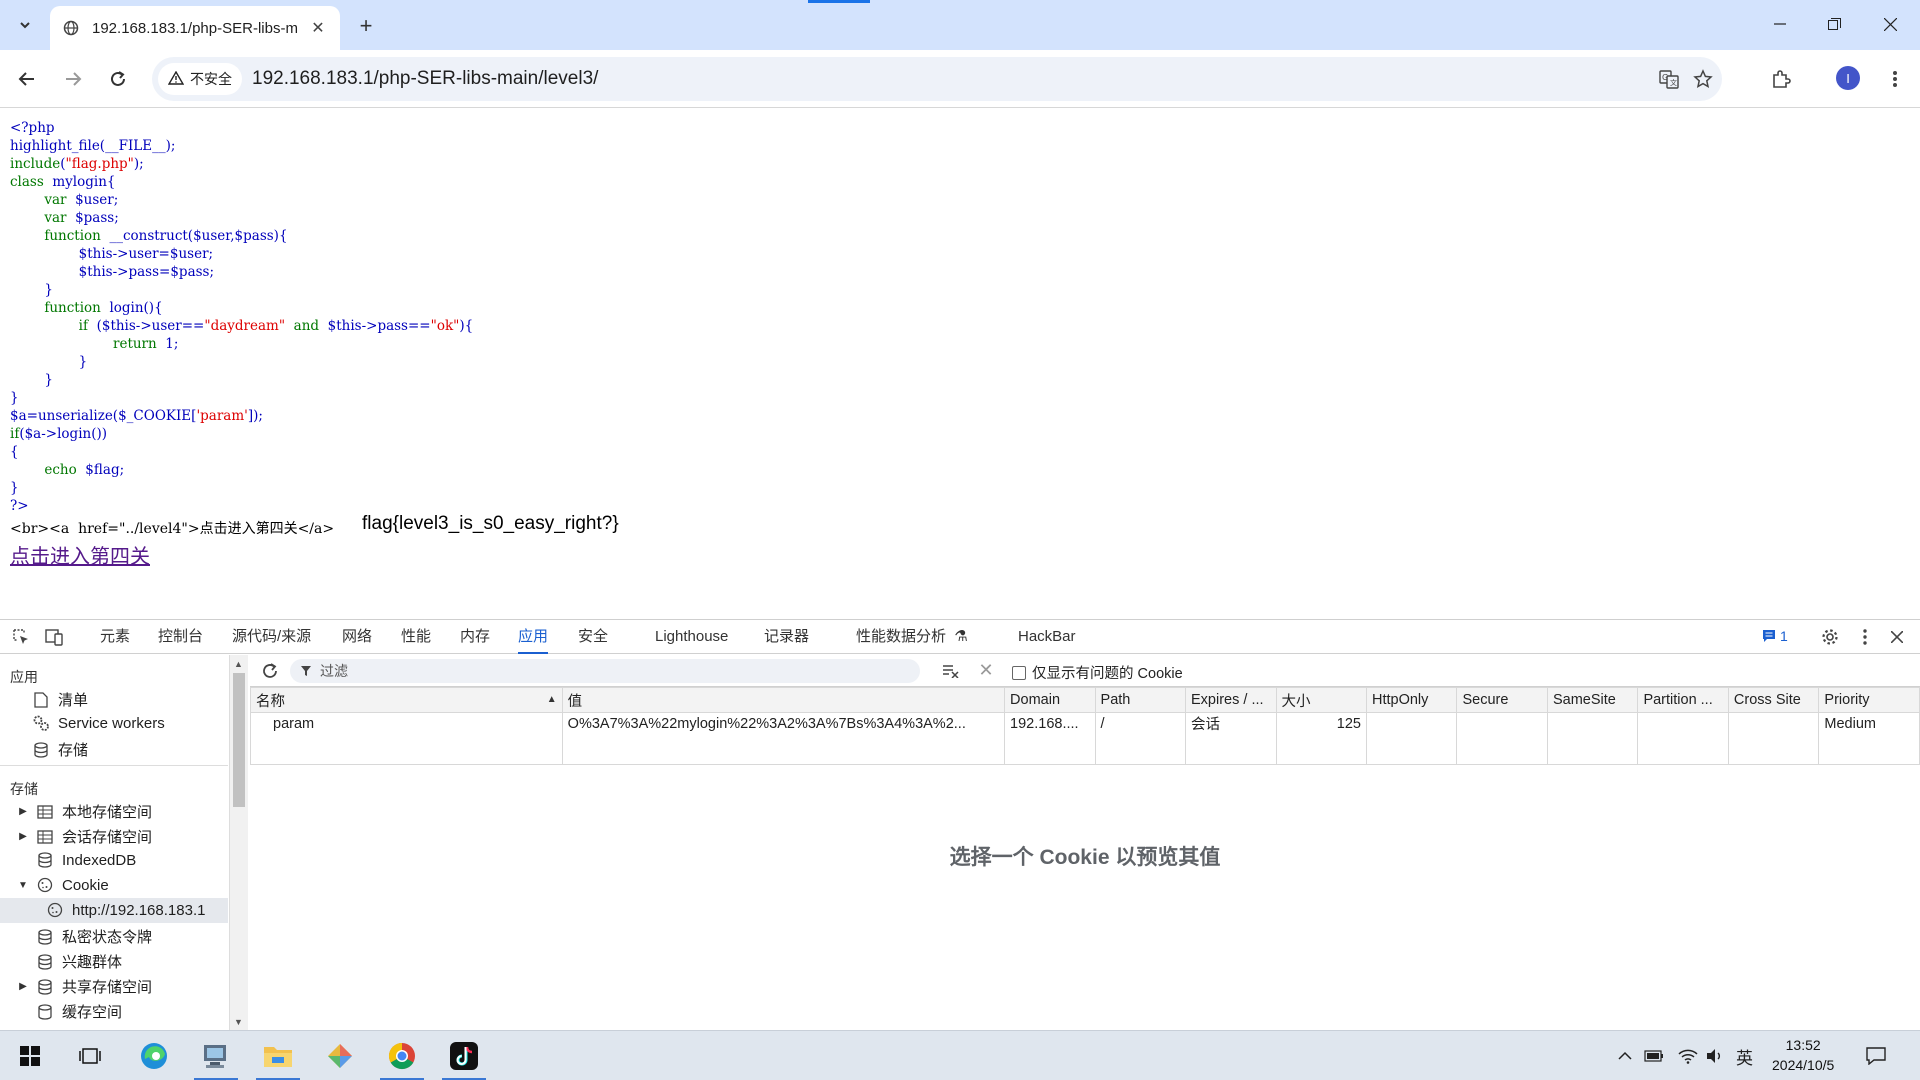 This screenshot has width=1920, height=1080. What do you see at coordinates (425, 79) in the screenshot?
I see `url-text: 192.168.183.1/php-SER-libs-main/level3/` at bounding box center [425, 79].